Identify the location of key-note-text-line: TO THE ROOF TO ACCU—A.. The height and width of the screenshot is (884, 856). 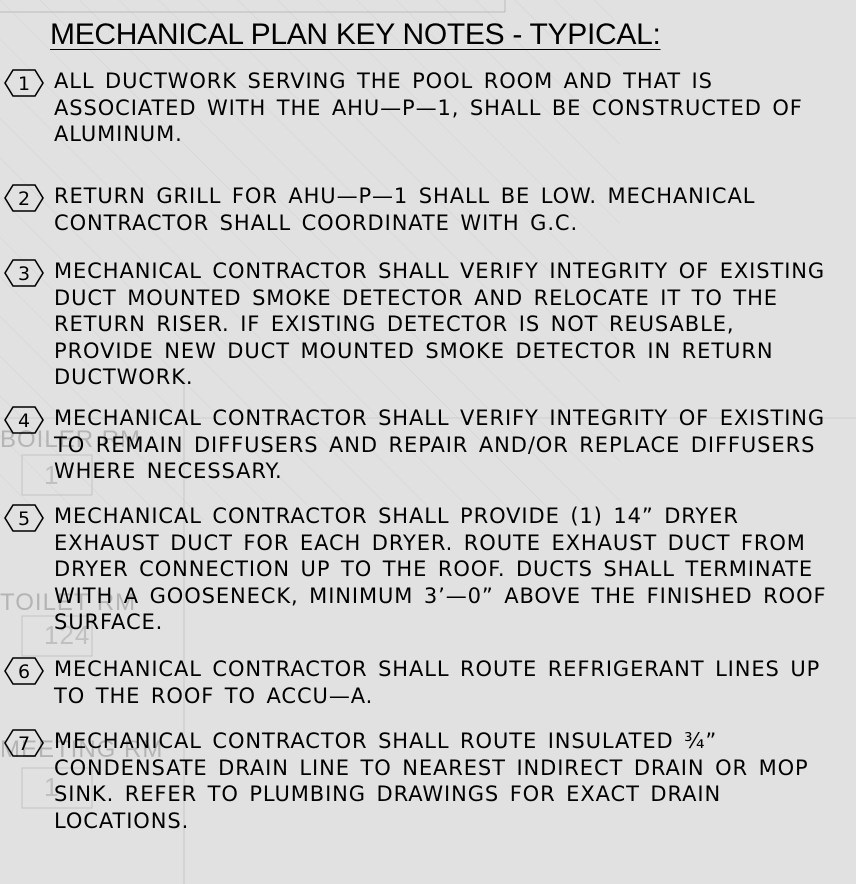
(214, 695).